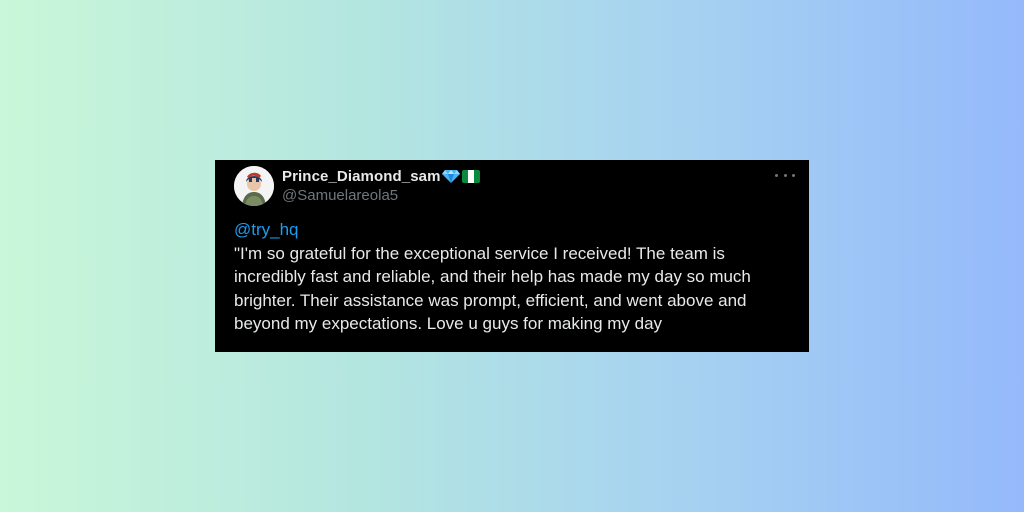 The image size is (1024, 512). I want to click on avatar-image, so click(254, 186).